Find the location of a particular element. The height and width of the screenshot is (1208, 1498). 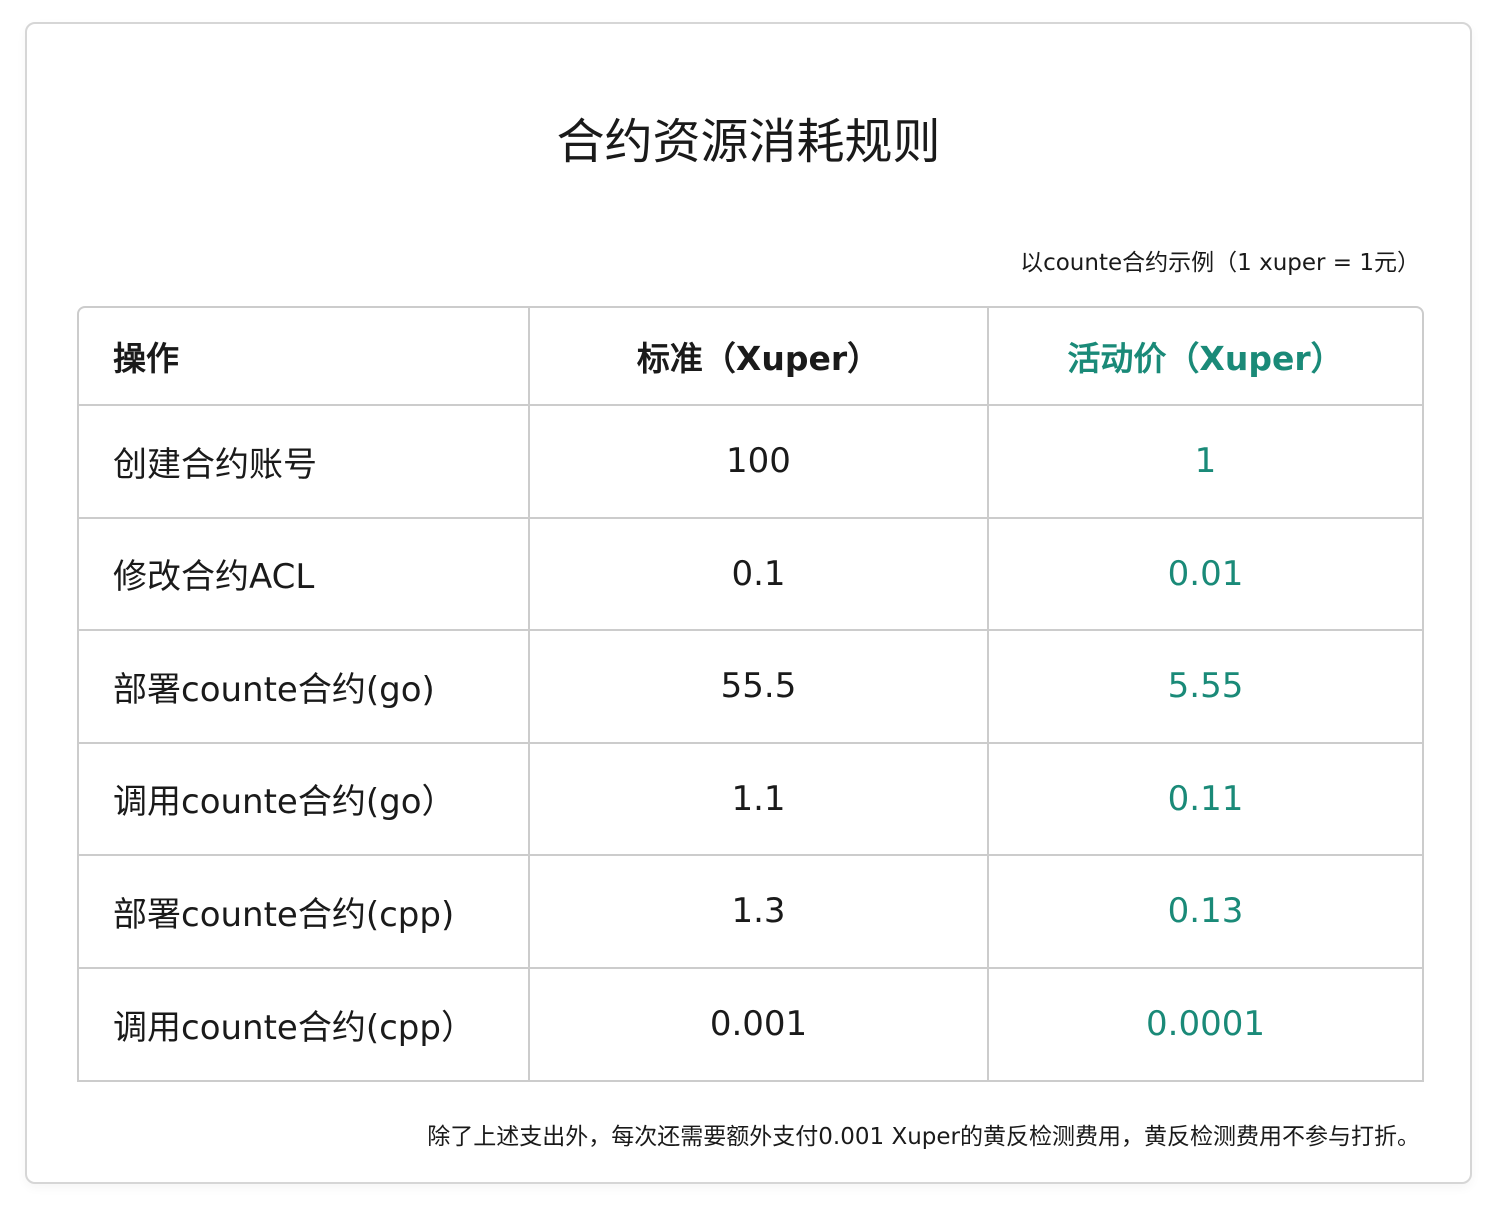

table-row: 调用counte合约(cpp） 0.001 0.0001 is located at coordinates (750, 1023).